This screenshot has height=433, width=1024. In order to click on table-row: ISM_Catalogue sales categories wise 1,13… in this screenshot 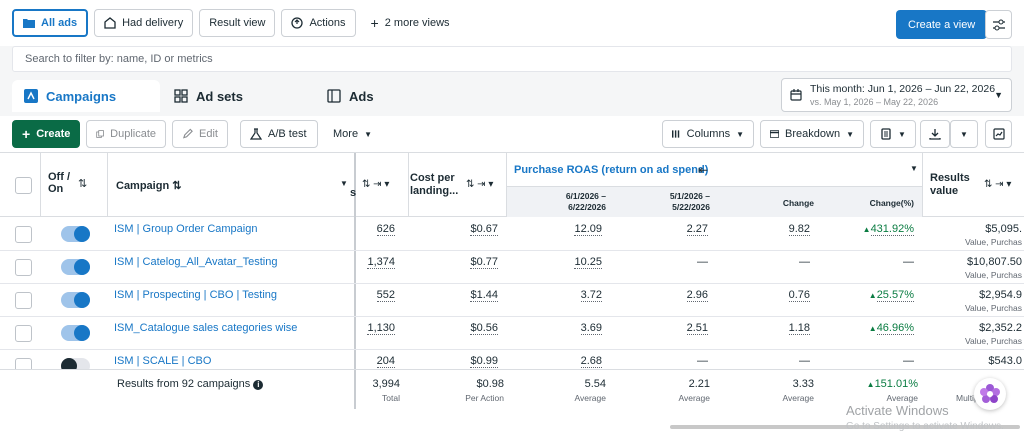, I will do `click(512, 333)`.